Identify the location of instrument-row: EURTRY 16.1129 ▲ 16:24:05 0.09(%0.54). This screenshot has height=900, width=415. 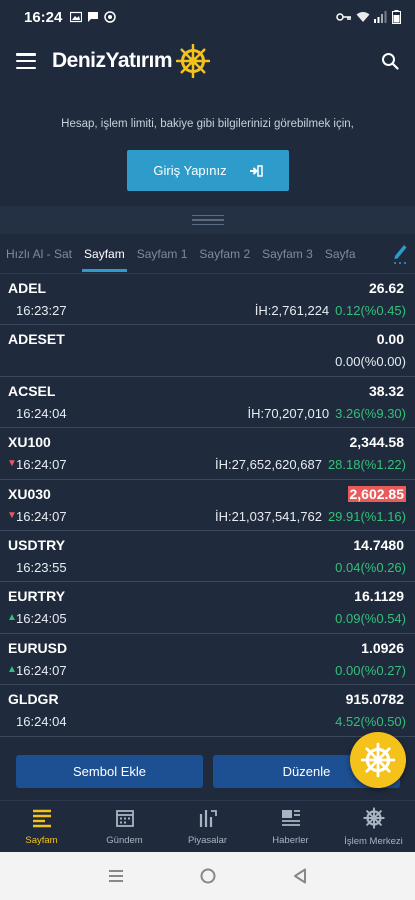
(207, 608).